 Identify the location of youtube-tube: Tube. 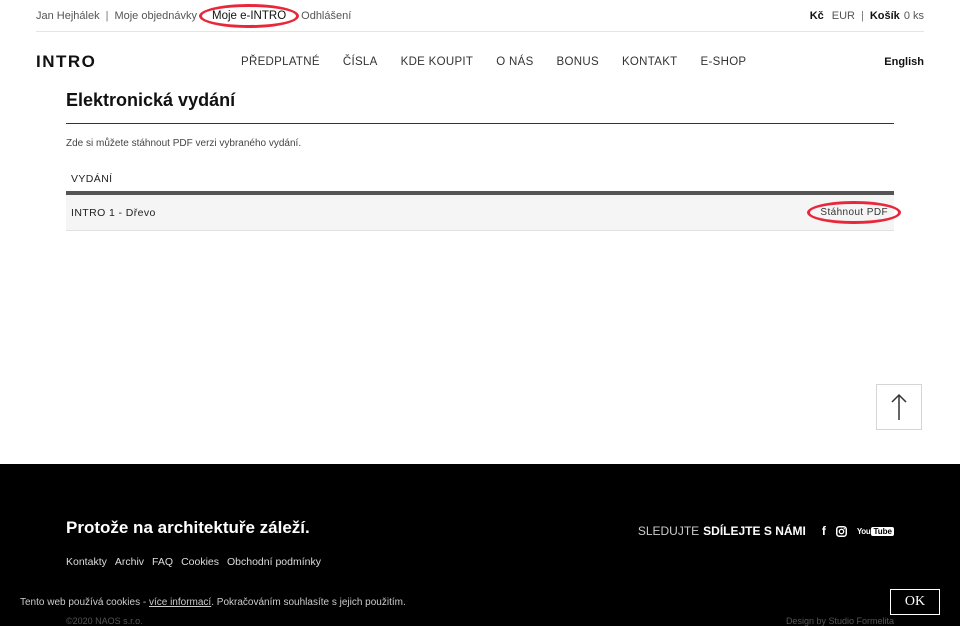
(882, 531).